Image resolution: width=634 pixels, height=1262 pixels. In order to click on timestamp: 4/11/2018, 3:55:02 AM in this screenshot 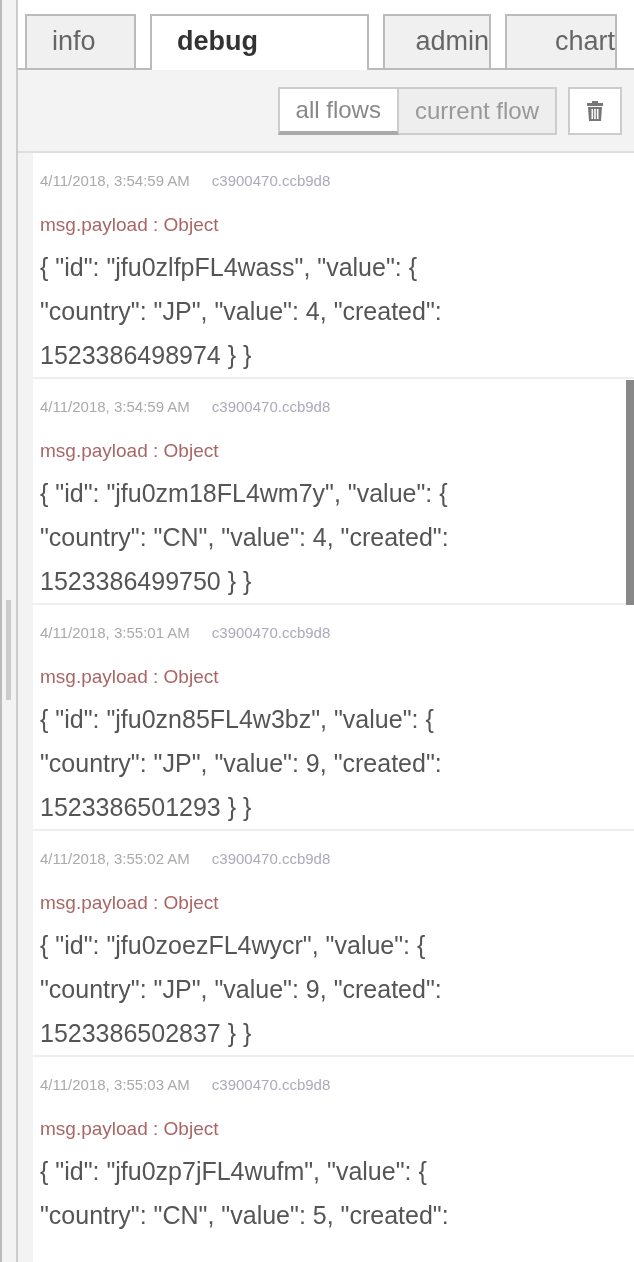, I will do `click(115, 859)`.